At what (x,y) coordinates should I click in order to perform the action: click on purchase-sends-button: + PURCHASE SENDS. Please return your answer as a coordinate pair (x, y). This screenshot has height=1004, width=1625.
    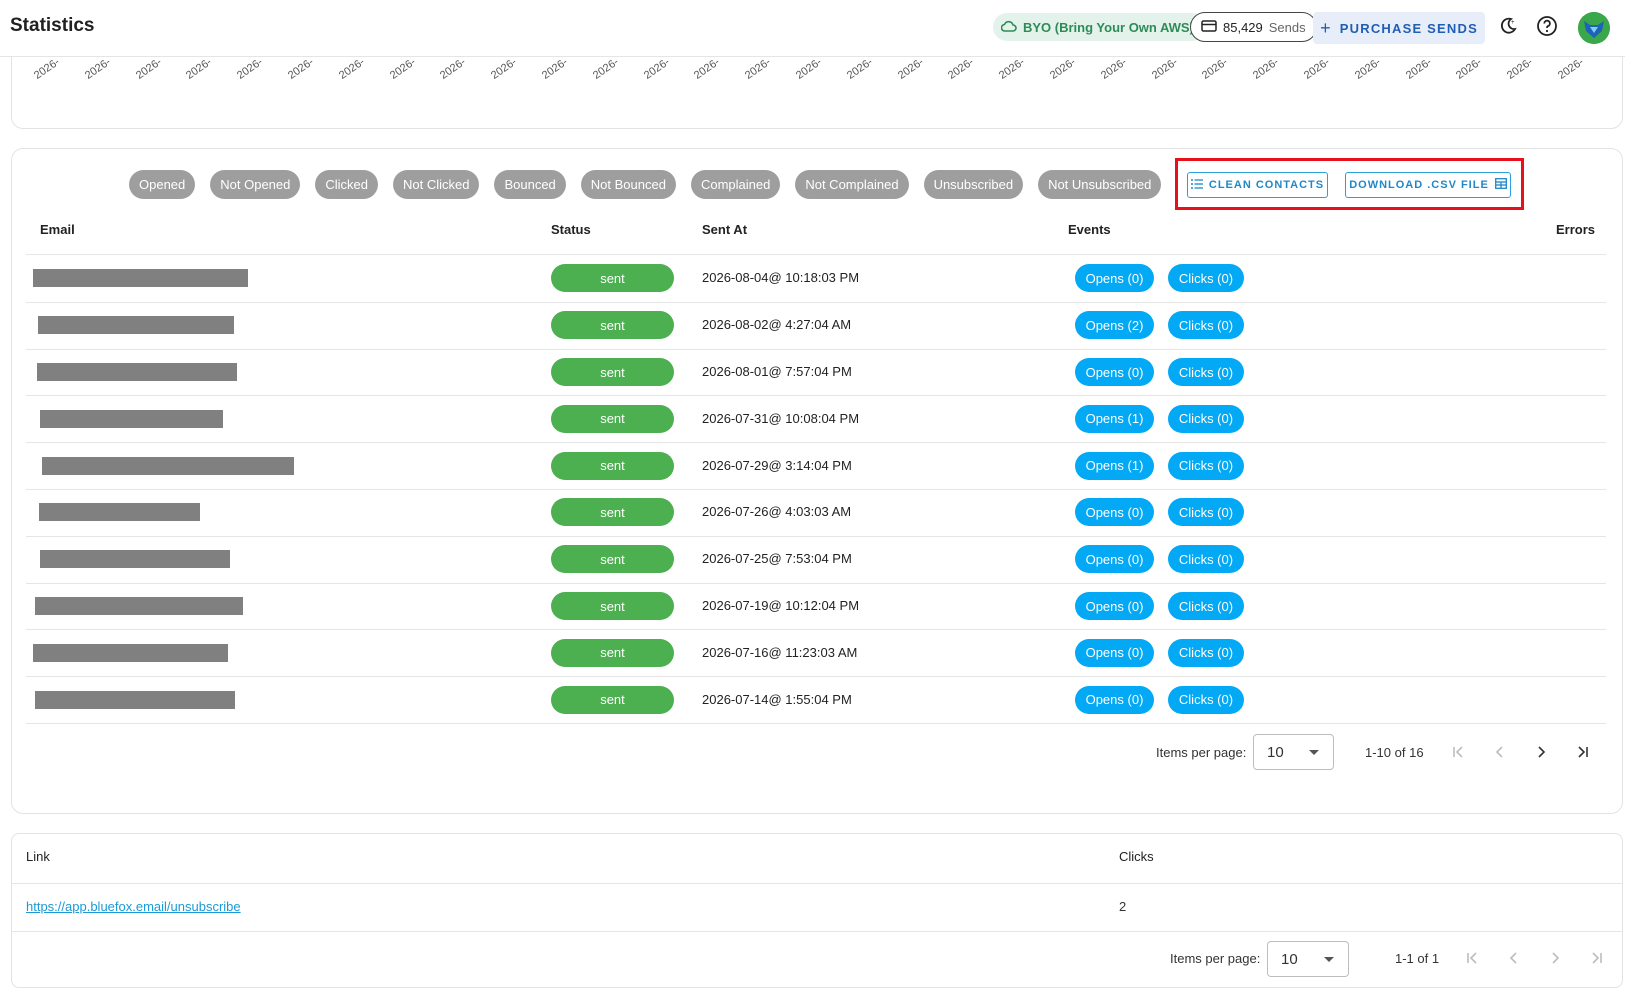
    Looking at the image, I should click on (1399, 28).